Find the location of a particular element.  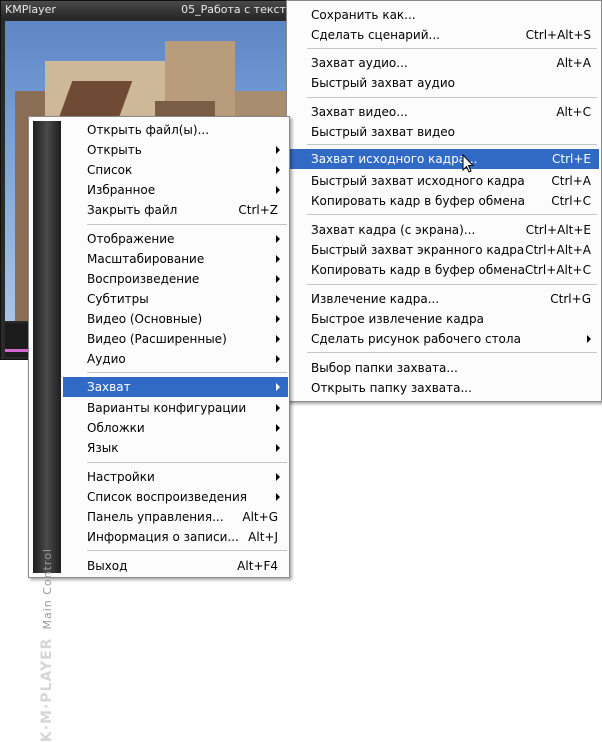

capture-menu-item: Быстрое извлечение кадра is located at coordinates (444, 319).